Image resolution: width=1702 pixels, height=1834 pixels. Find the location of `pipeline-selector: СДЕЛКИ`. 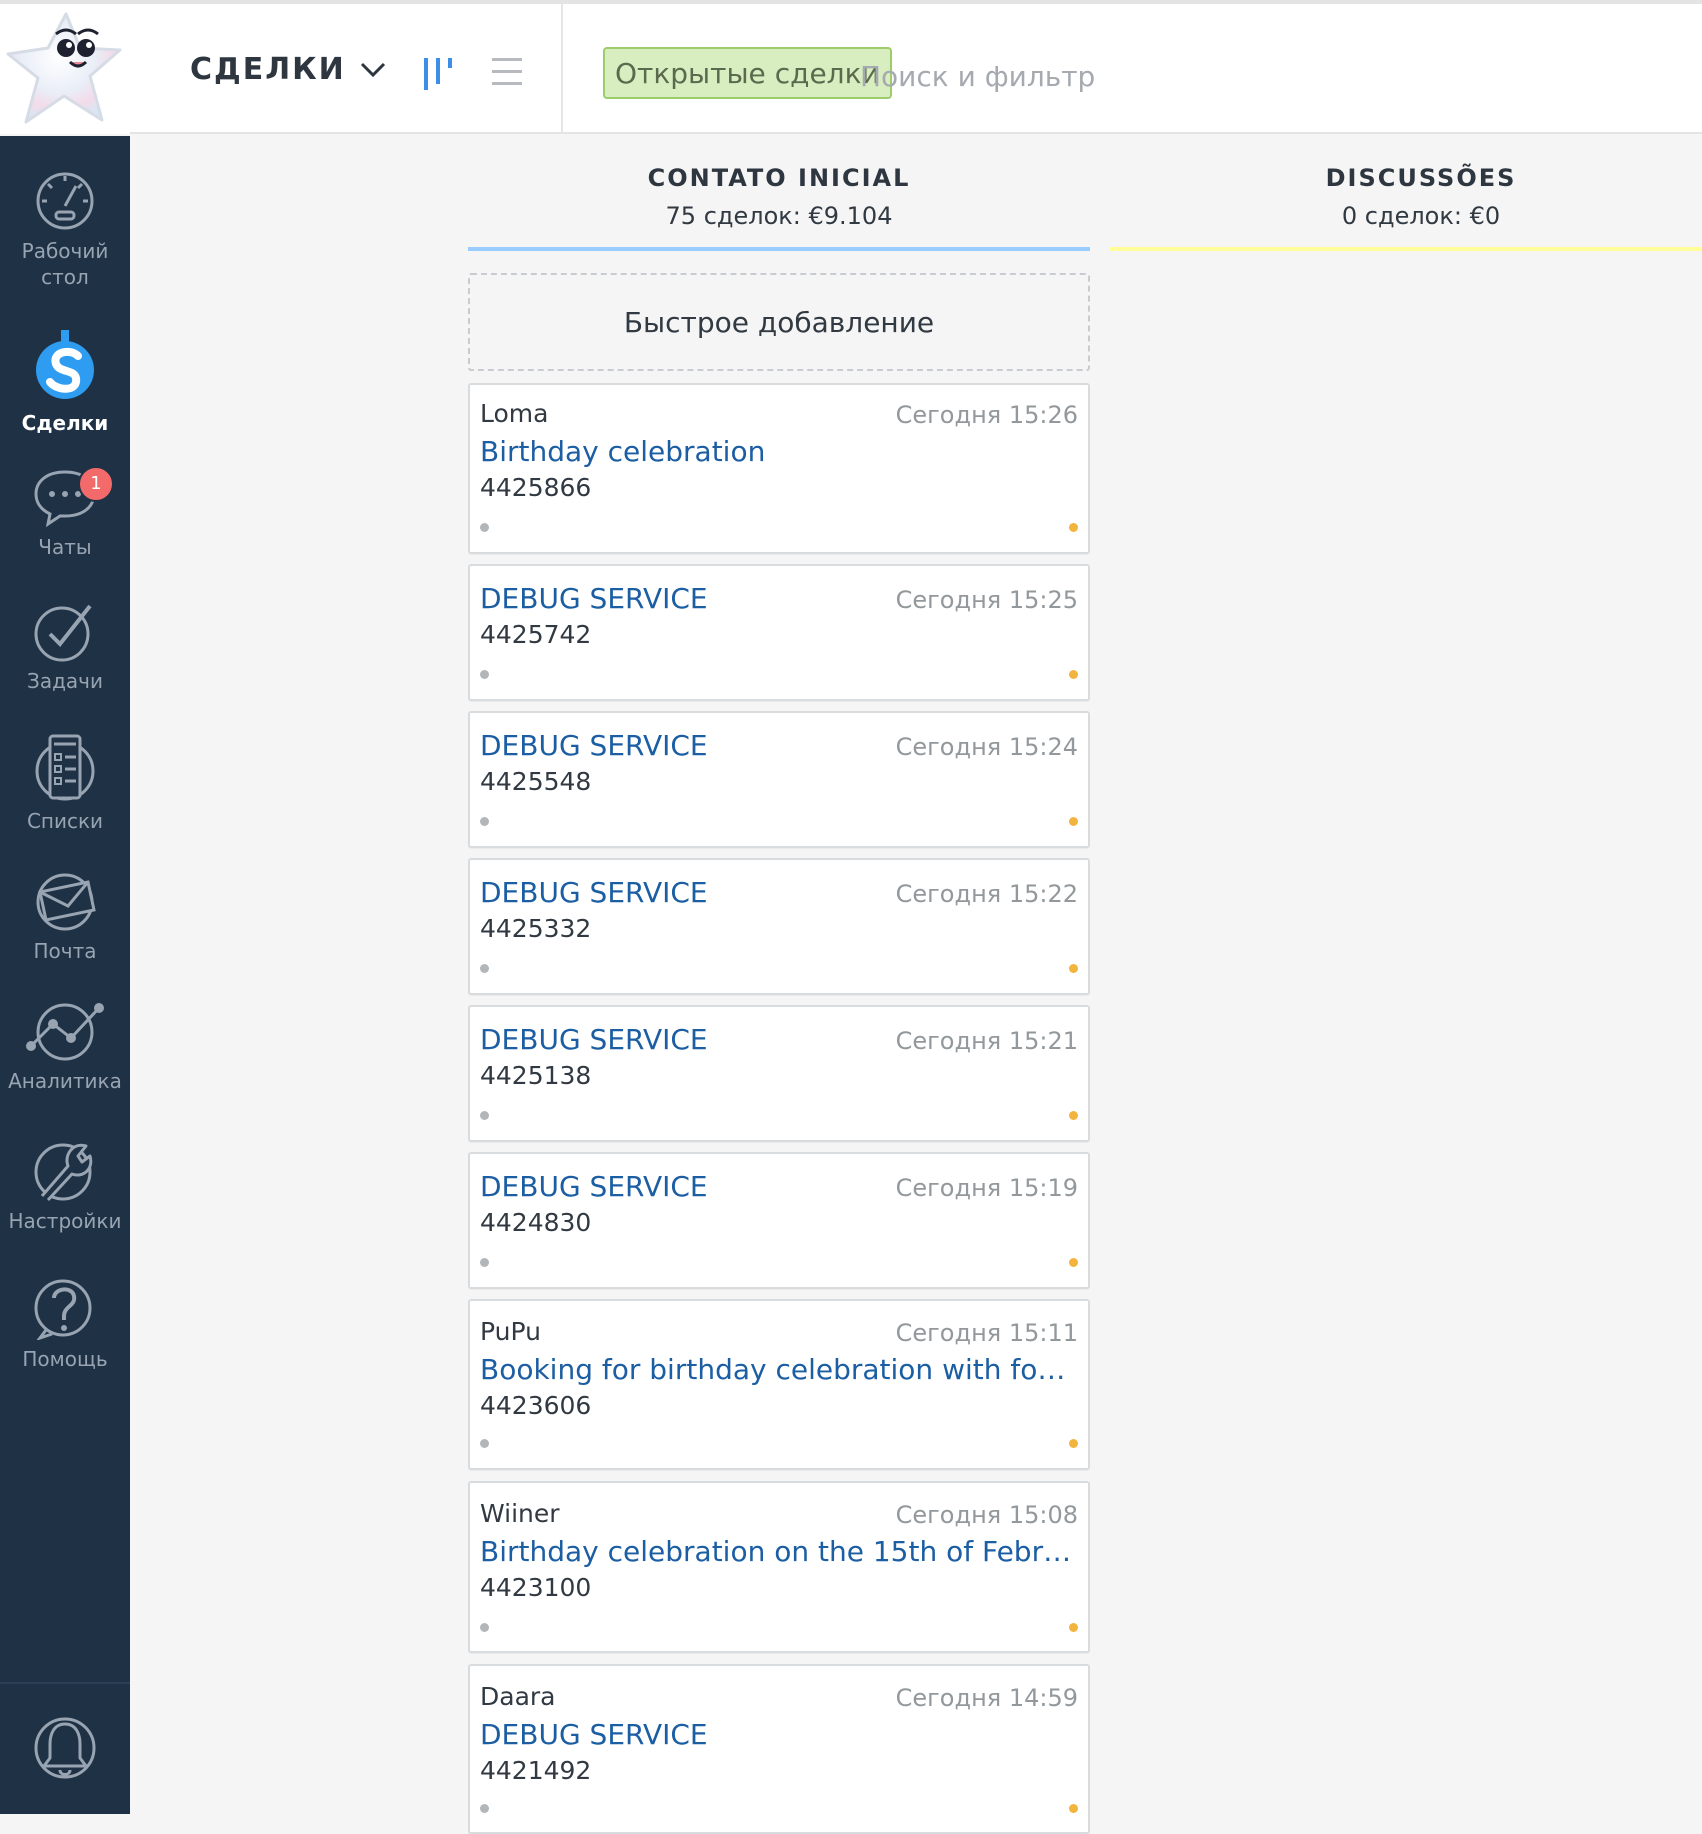

pipeline-selector: СДЕЛКИ is located at coordinates (288, 69).